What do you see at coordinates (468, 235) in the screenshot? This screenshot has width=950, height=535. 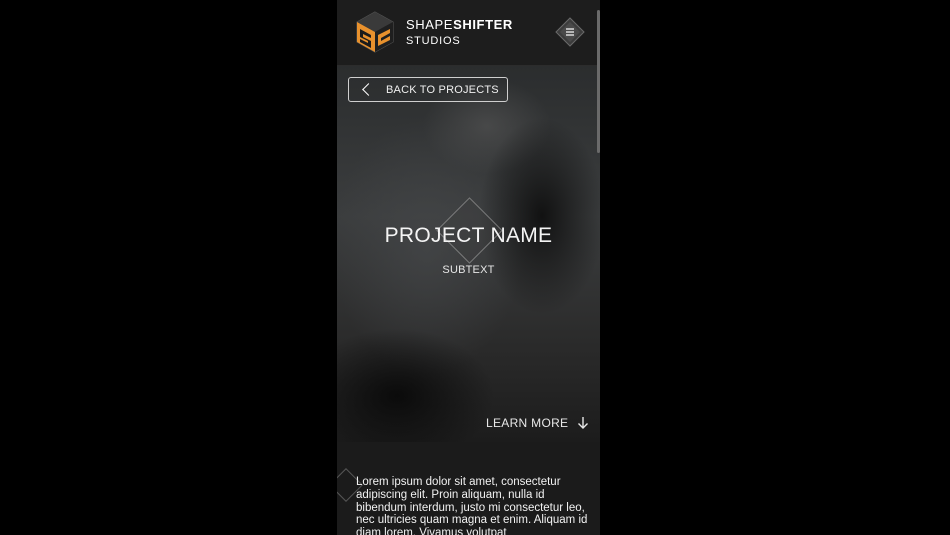 I see `project-title: PROJECT NAME` at bounding box center [468, 235].